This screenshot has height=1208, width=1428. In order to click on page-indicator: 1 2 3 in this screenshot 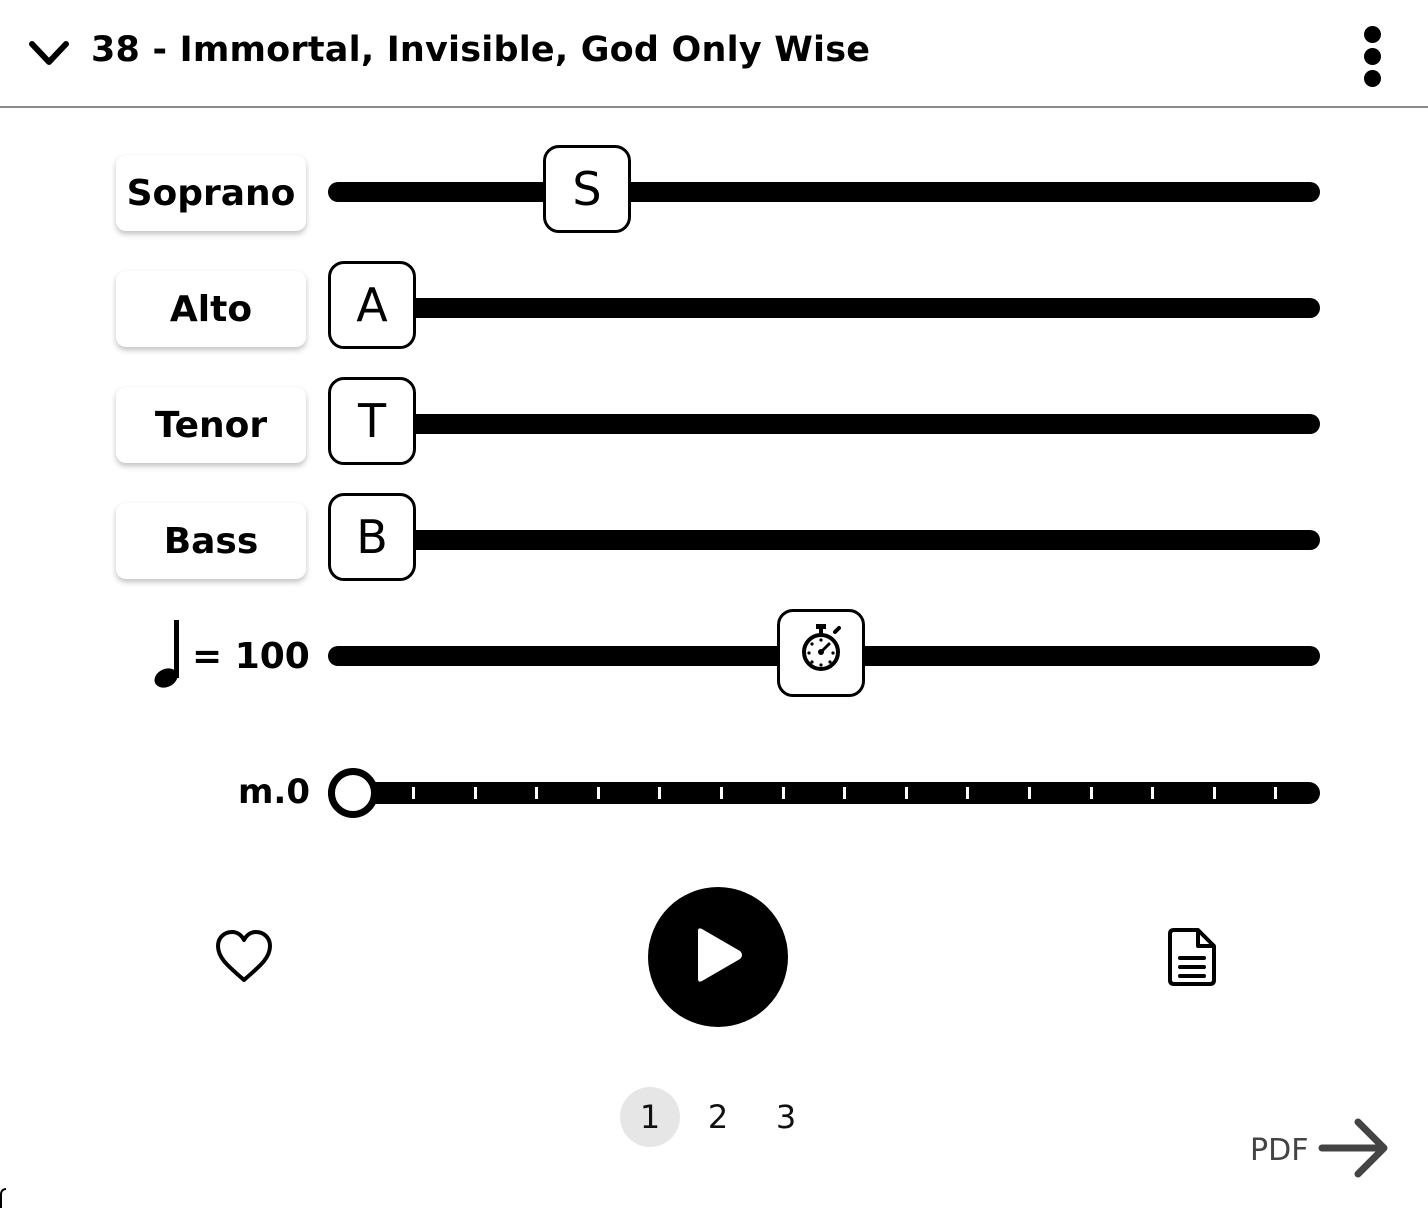, I will do `click(722, 1117)`.